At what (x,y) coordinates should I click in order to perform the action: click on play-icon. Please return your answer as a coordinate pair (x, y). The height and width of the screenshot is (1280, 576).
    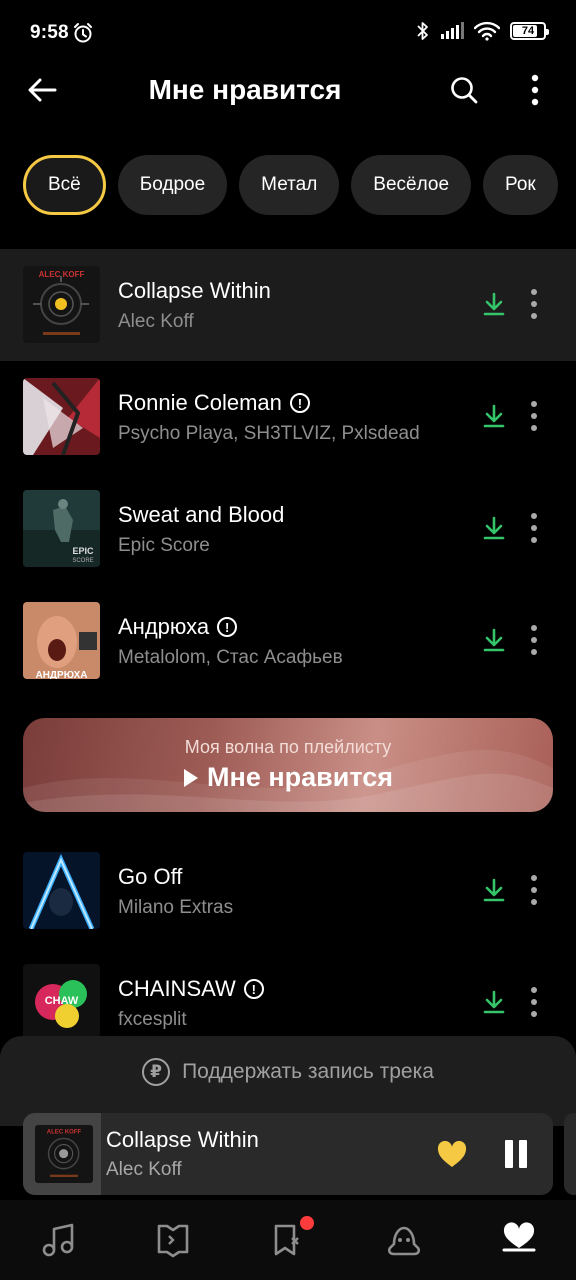
    Looking at the image, I should click on (191, 777).